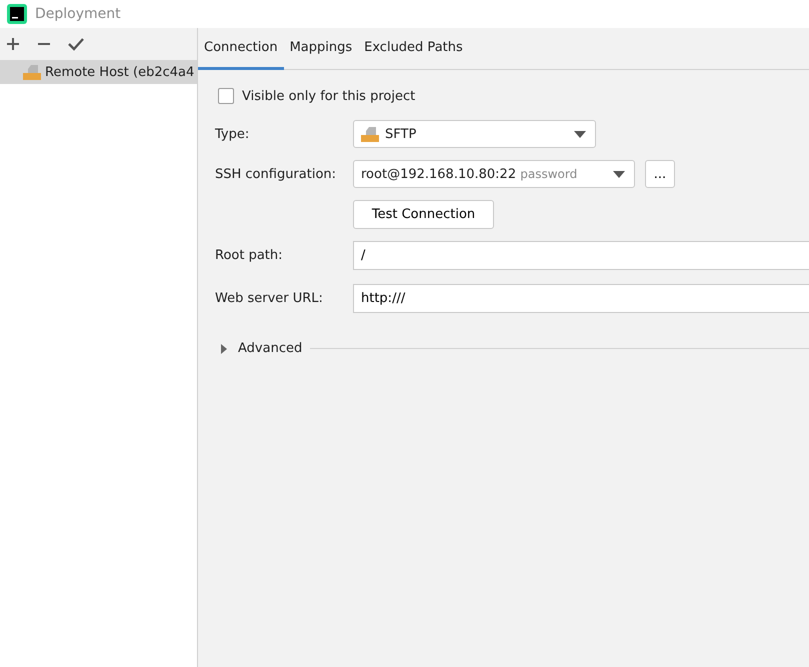 The width and height of the screenshot is (809, 667). What do you see at coordinates (581, 298) in the screenshot?
I see `web-url-field: http:///` at bounding box center [581, 298].